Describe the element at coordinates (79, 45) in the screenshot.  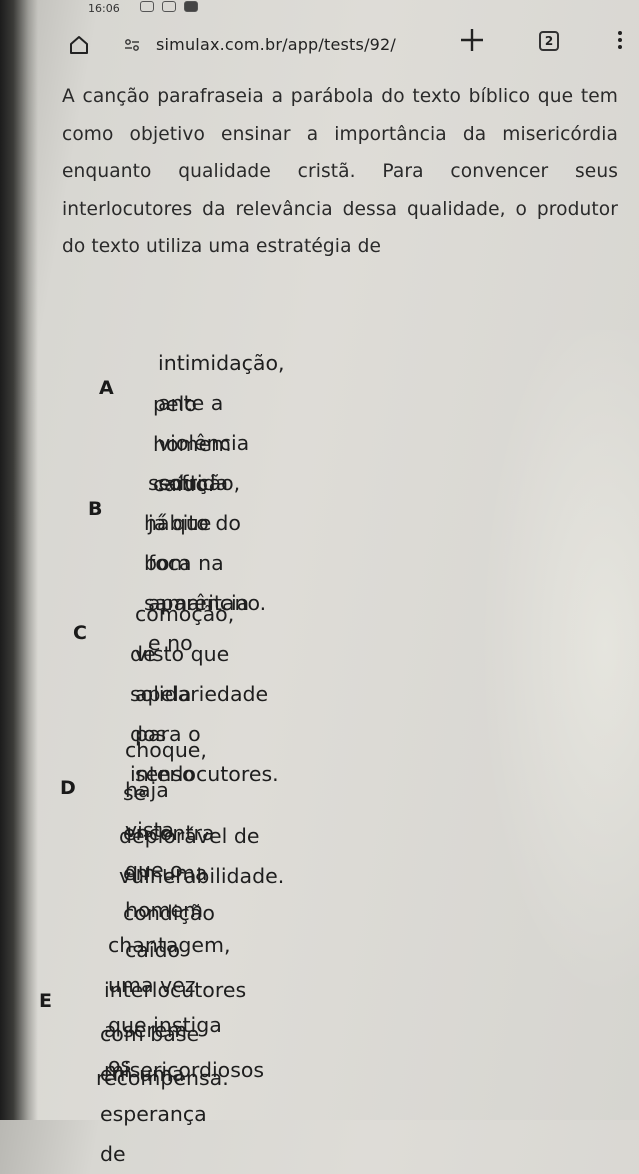
I see `home-icon` at that location.